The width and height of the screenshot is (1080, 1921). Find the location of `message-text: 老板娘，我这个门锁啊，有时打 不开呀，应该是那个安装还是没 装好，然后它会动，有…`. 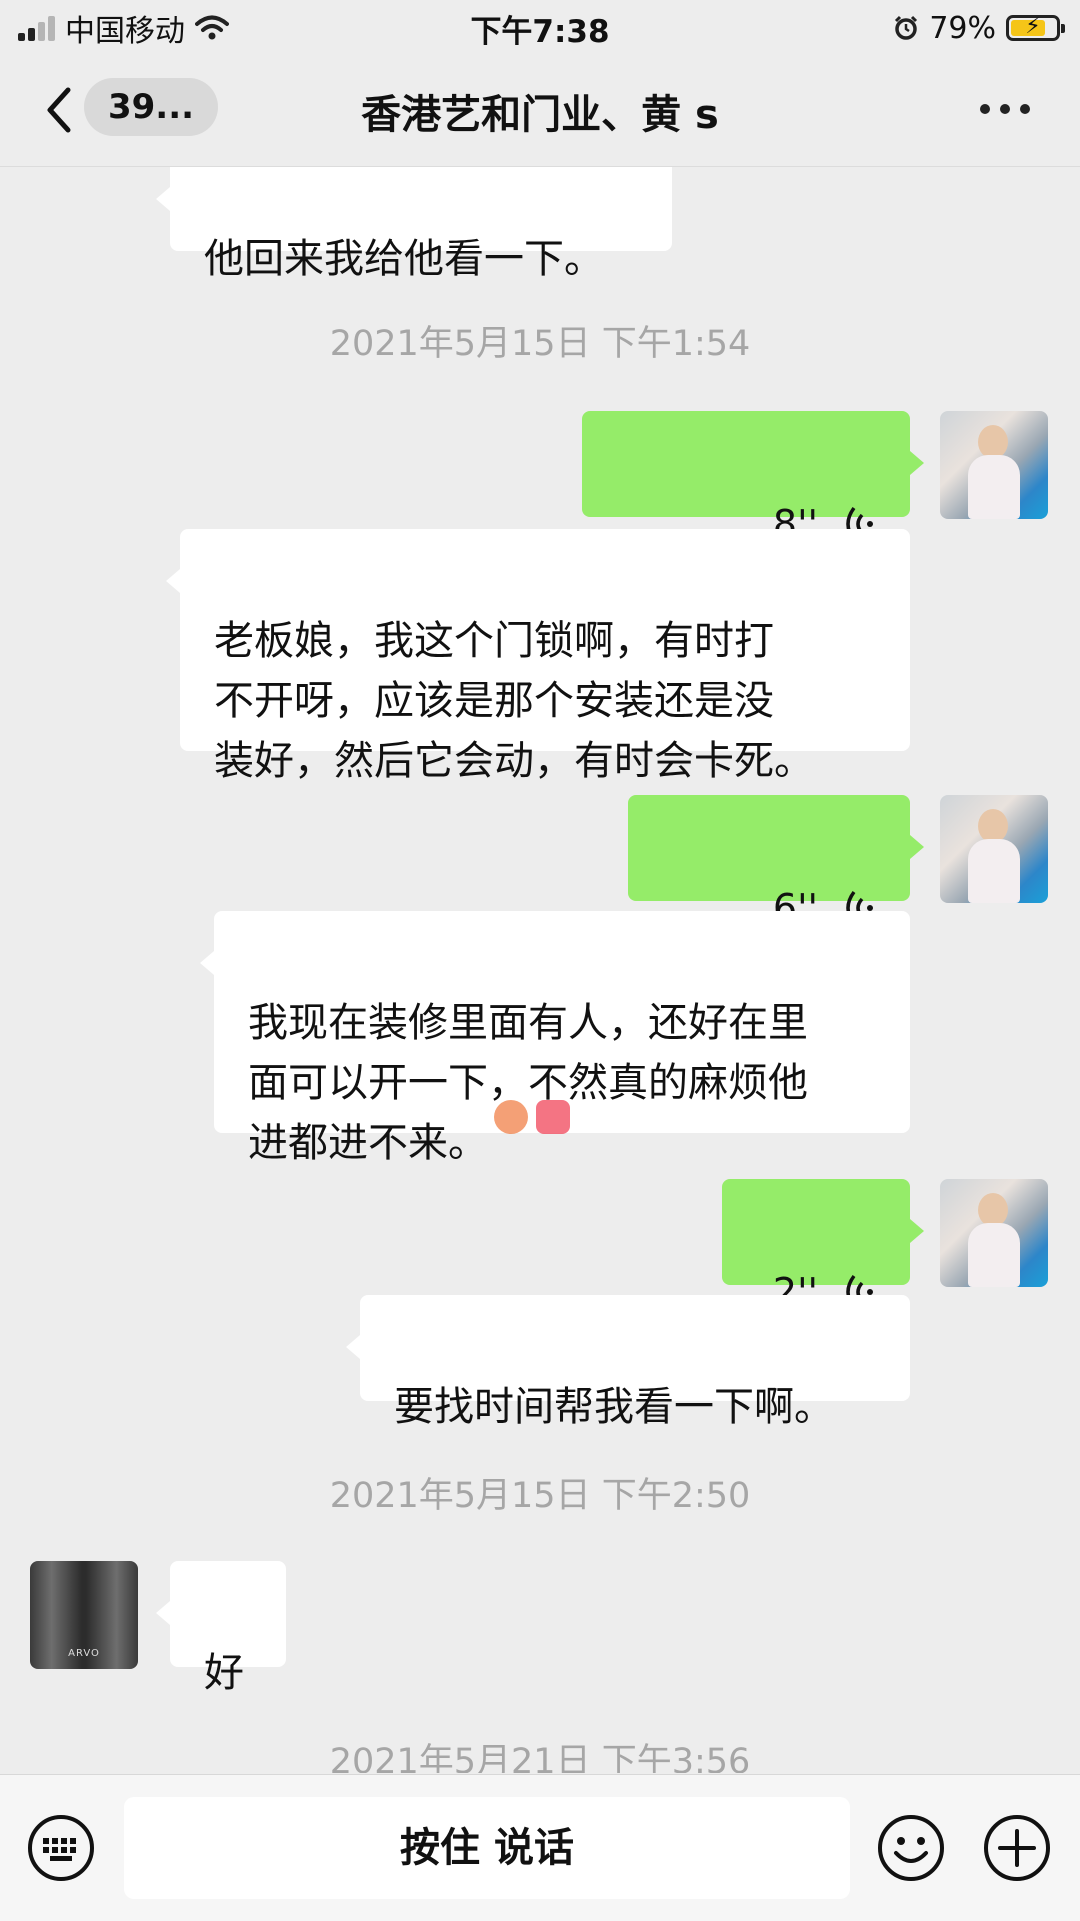

message-text: 老板娘，我这个门锁啊，有时打 不开呀，应该是那个安装还是没 装好，然后它会动，有… is located at coordinates (514, 701).